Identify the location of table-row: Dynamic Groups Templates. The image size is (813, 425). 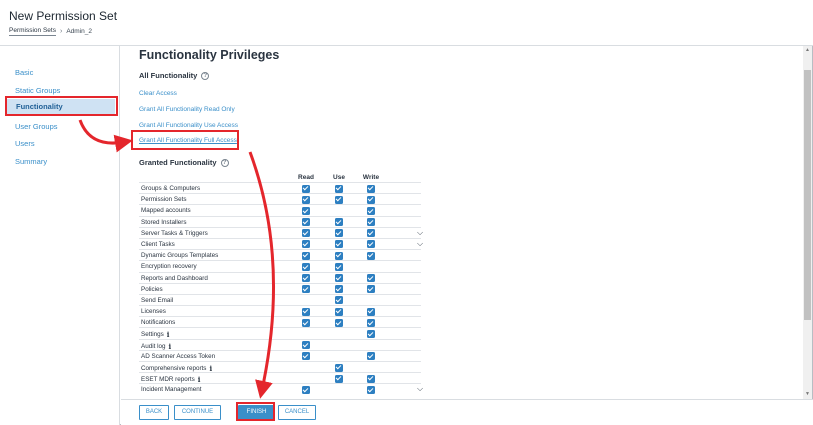
(280, 254).